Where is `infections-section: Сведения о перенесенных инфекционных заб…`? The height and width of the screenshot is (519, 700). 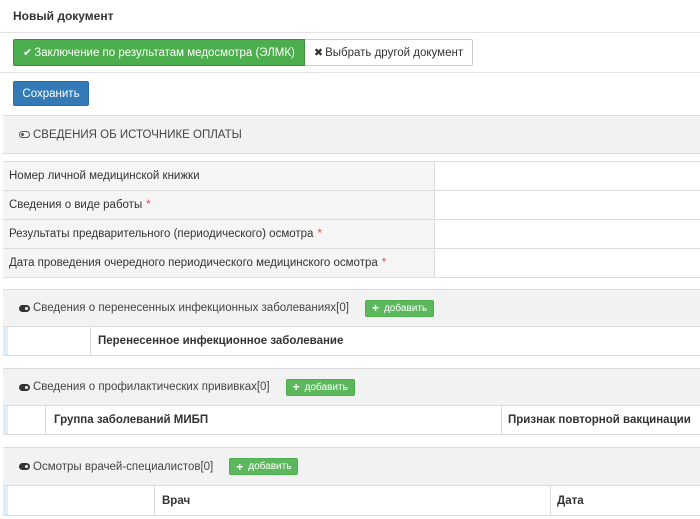
infections-section: Сведения о перенесенных инфекционных заб… is located at coordinates (351, 308).